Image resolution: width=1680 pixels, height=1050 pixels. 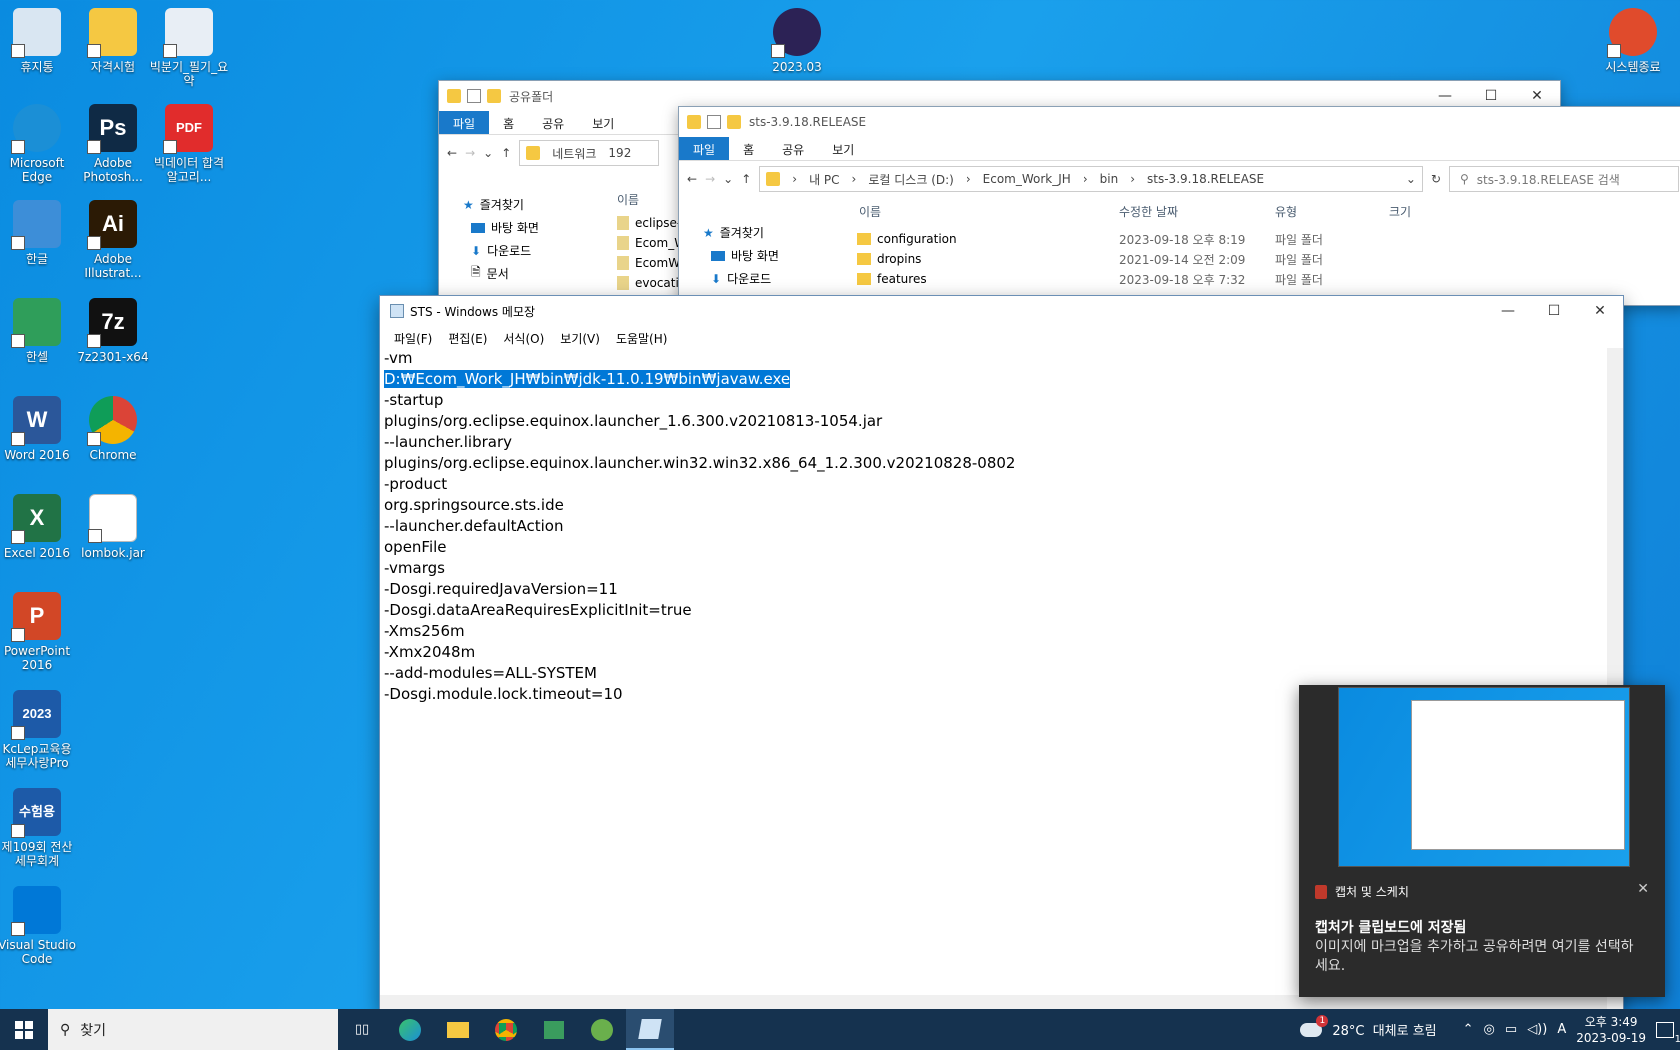 I want to click on camera-icon: ◎, so click(x=1489, y=1029).